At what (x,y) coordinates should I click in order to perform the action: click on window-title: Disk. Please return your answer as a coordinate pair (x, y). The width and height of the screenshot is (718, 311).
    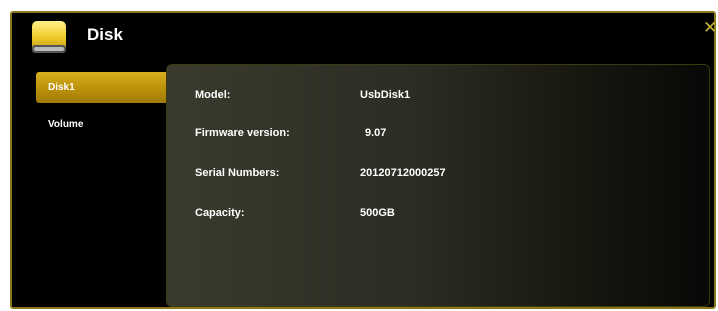
    Looking at the image, I should click on (105, 34).